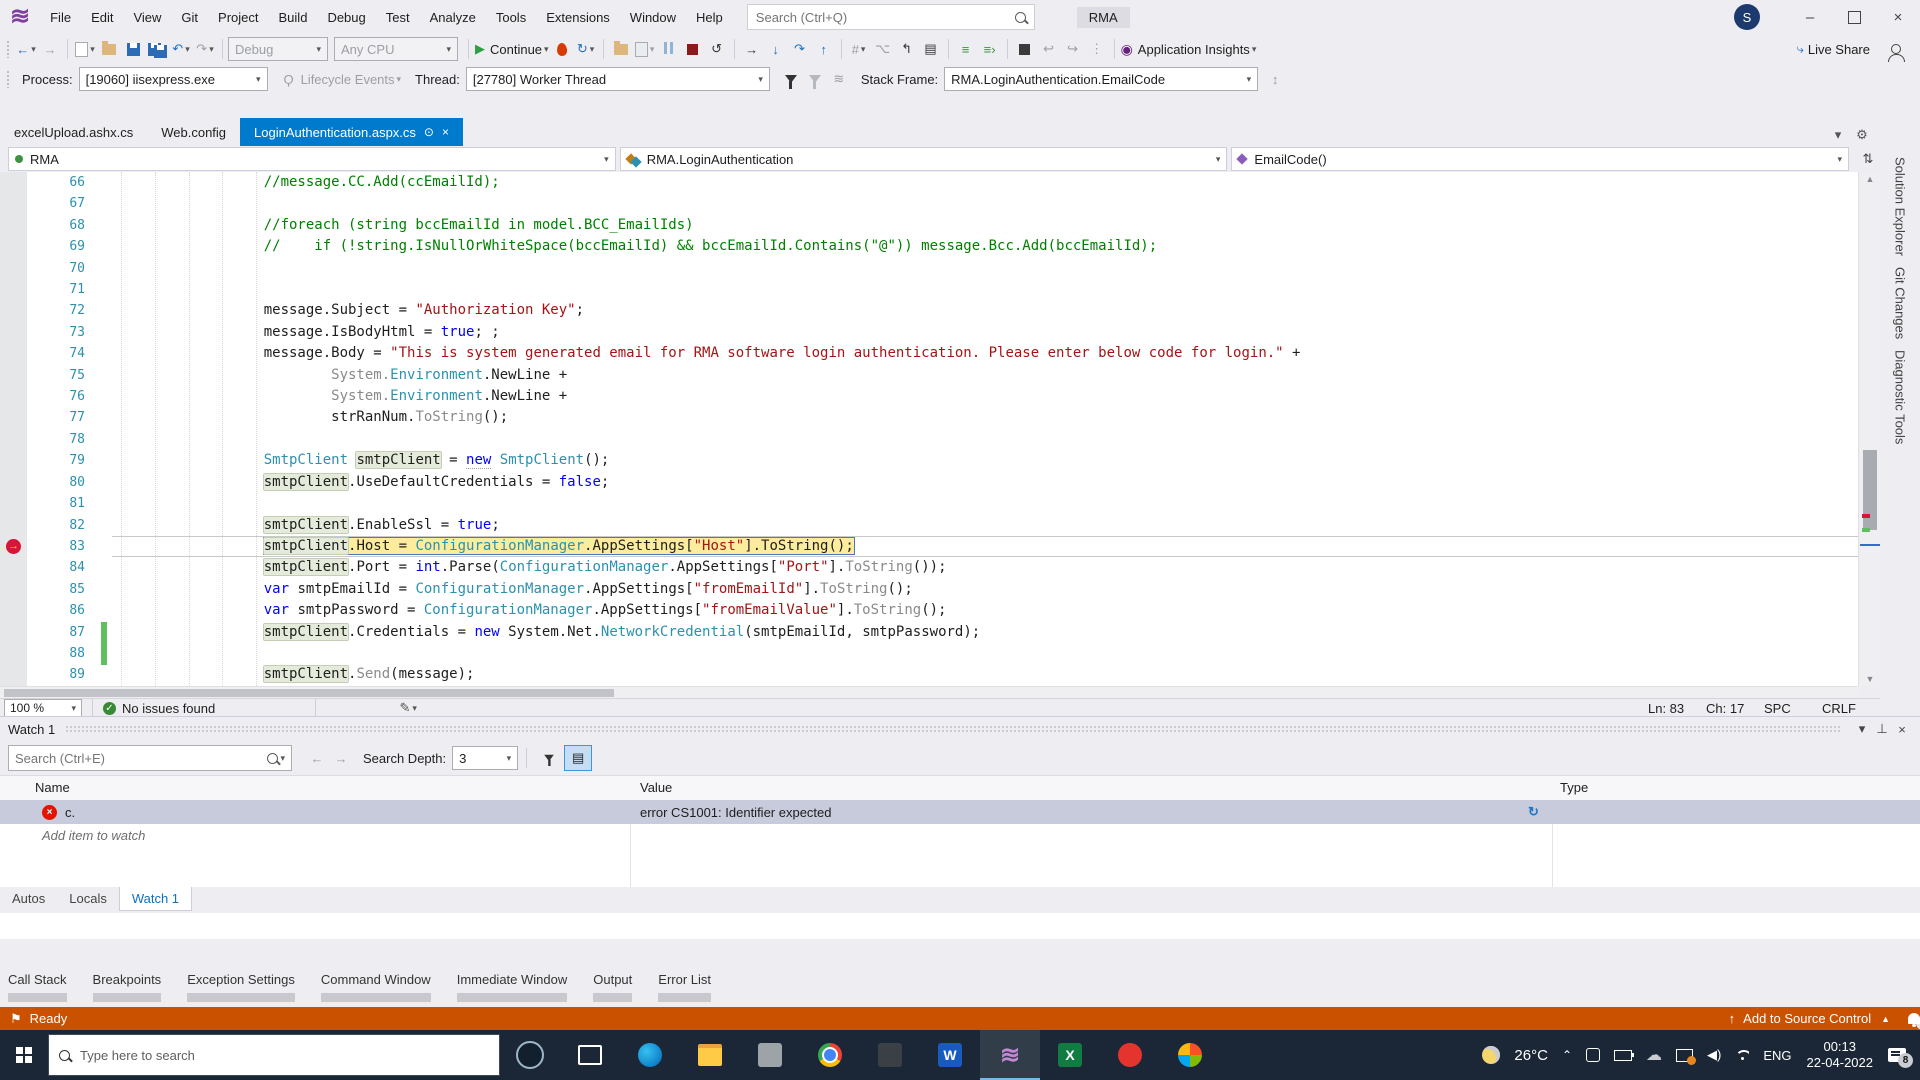 The width and height of the screenshot is (1920, 1080). I want to click on menu-extensions: Extensions, so click(578, 17).